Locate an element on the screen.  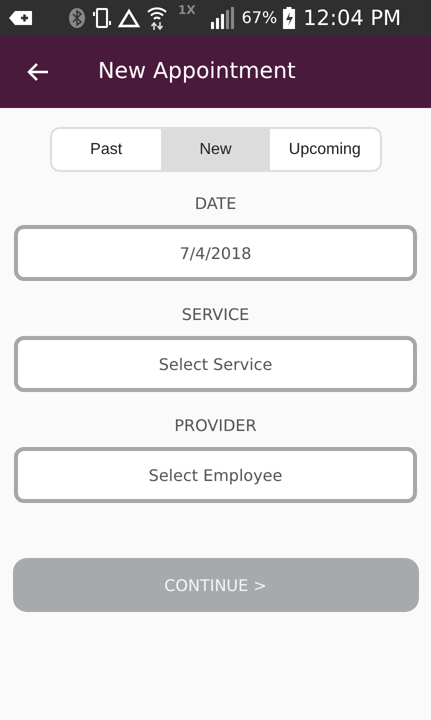
field-label: DATE is located at coordinates (215, 203).